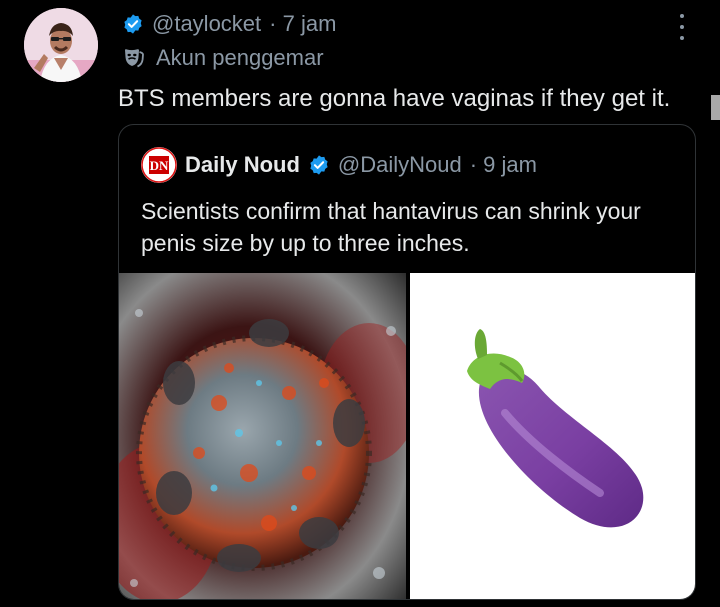  Describe the element at coordinates (503, 165) in the screenshot. I see `quoted-tweet-time: · 9 jam` at that location.